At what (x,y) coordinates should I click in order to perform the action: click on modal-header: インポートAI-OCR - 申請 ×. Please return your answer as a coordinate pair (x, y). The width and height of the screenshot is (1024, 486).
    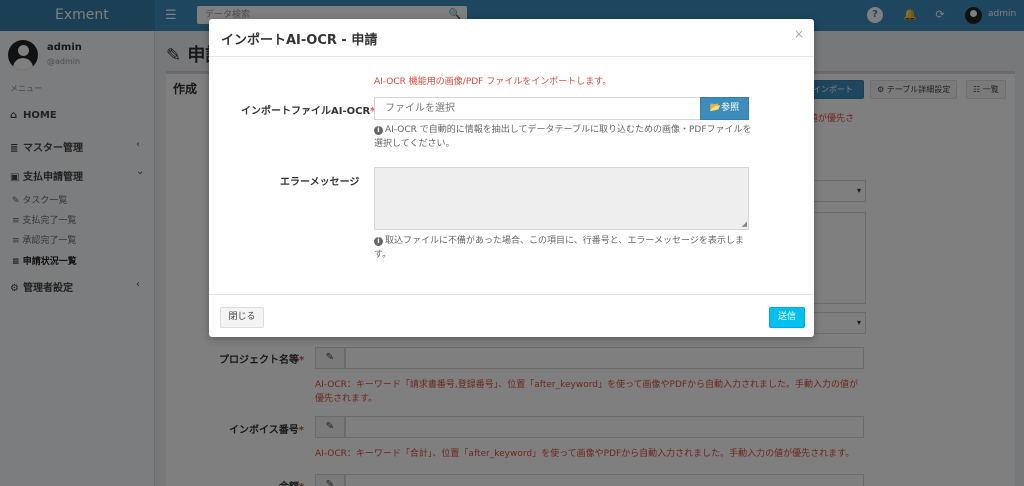
    Looking at the image, I should click on (511, 38).